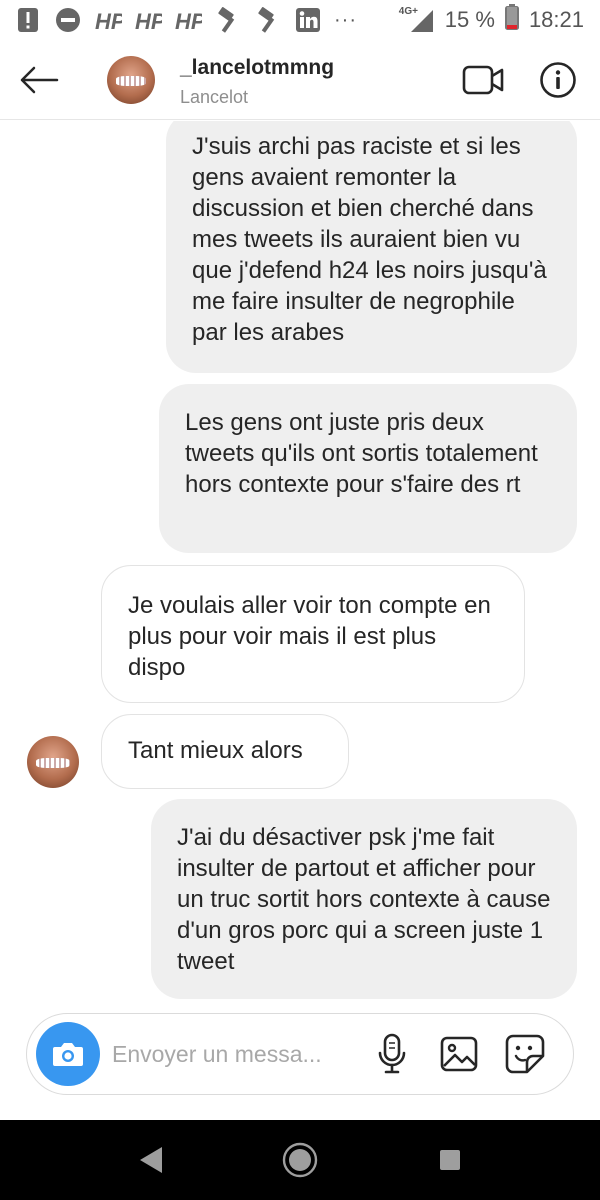  I want to click on status-bar: HP HP HP ··· 4G+ 15 % 18:21, so click(300, 20).